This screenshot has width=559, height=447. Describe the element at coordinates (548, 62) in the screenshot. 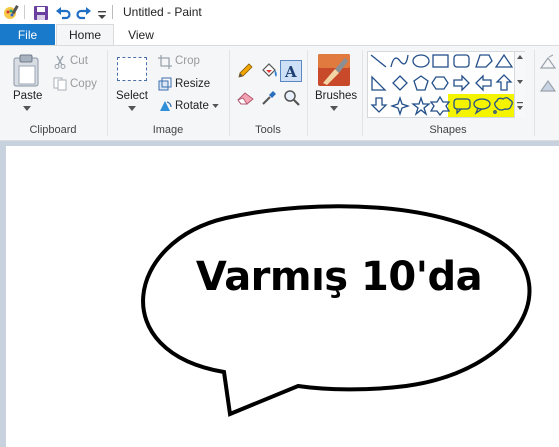

I see `outline-icon` at that location.